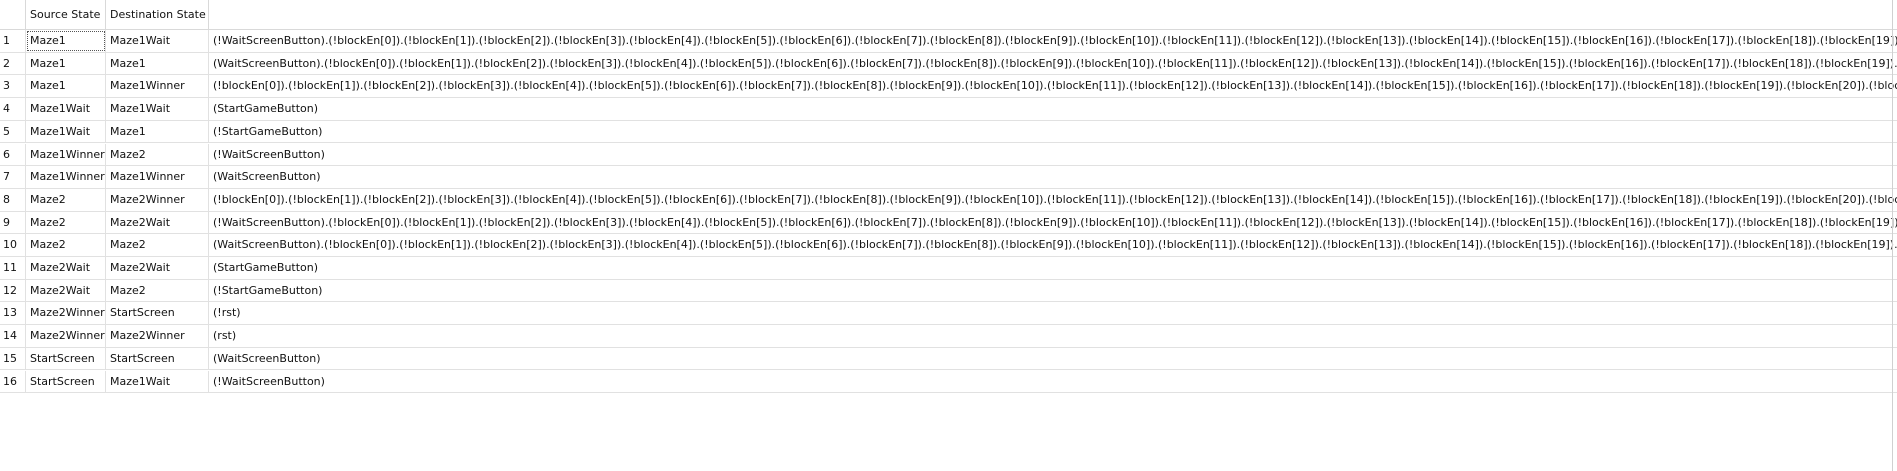 The width and height of the screenshot is (1897, 471). What do you see at coordinates (157, 15) in the screenshot?
I see `column-header-destination-state: Destination State` at bounding box center [157, 15].